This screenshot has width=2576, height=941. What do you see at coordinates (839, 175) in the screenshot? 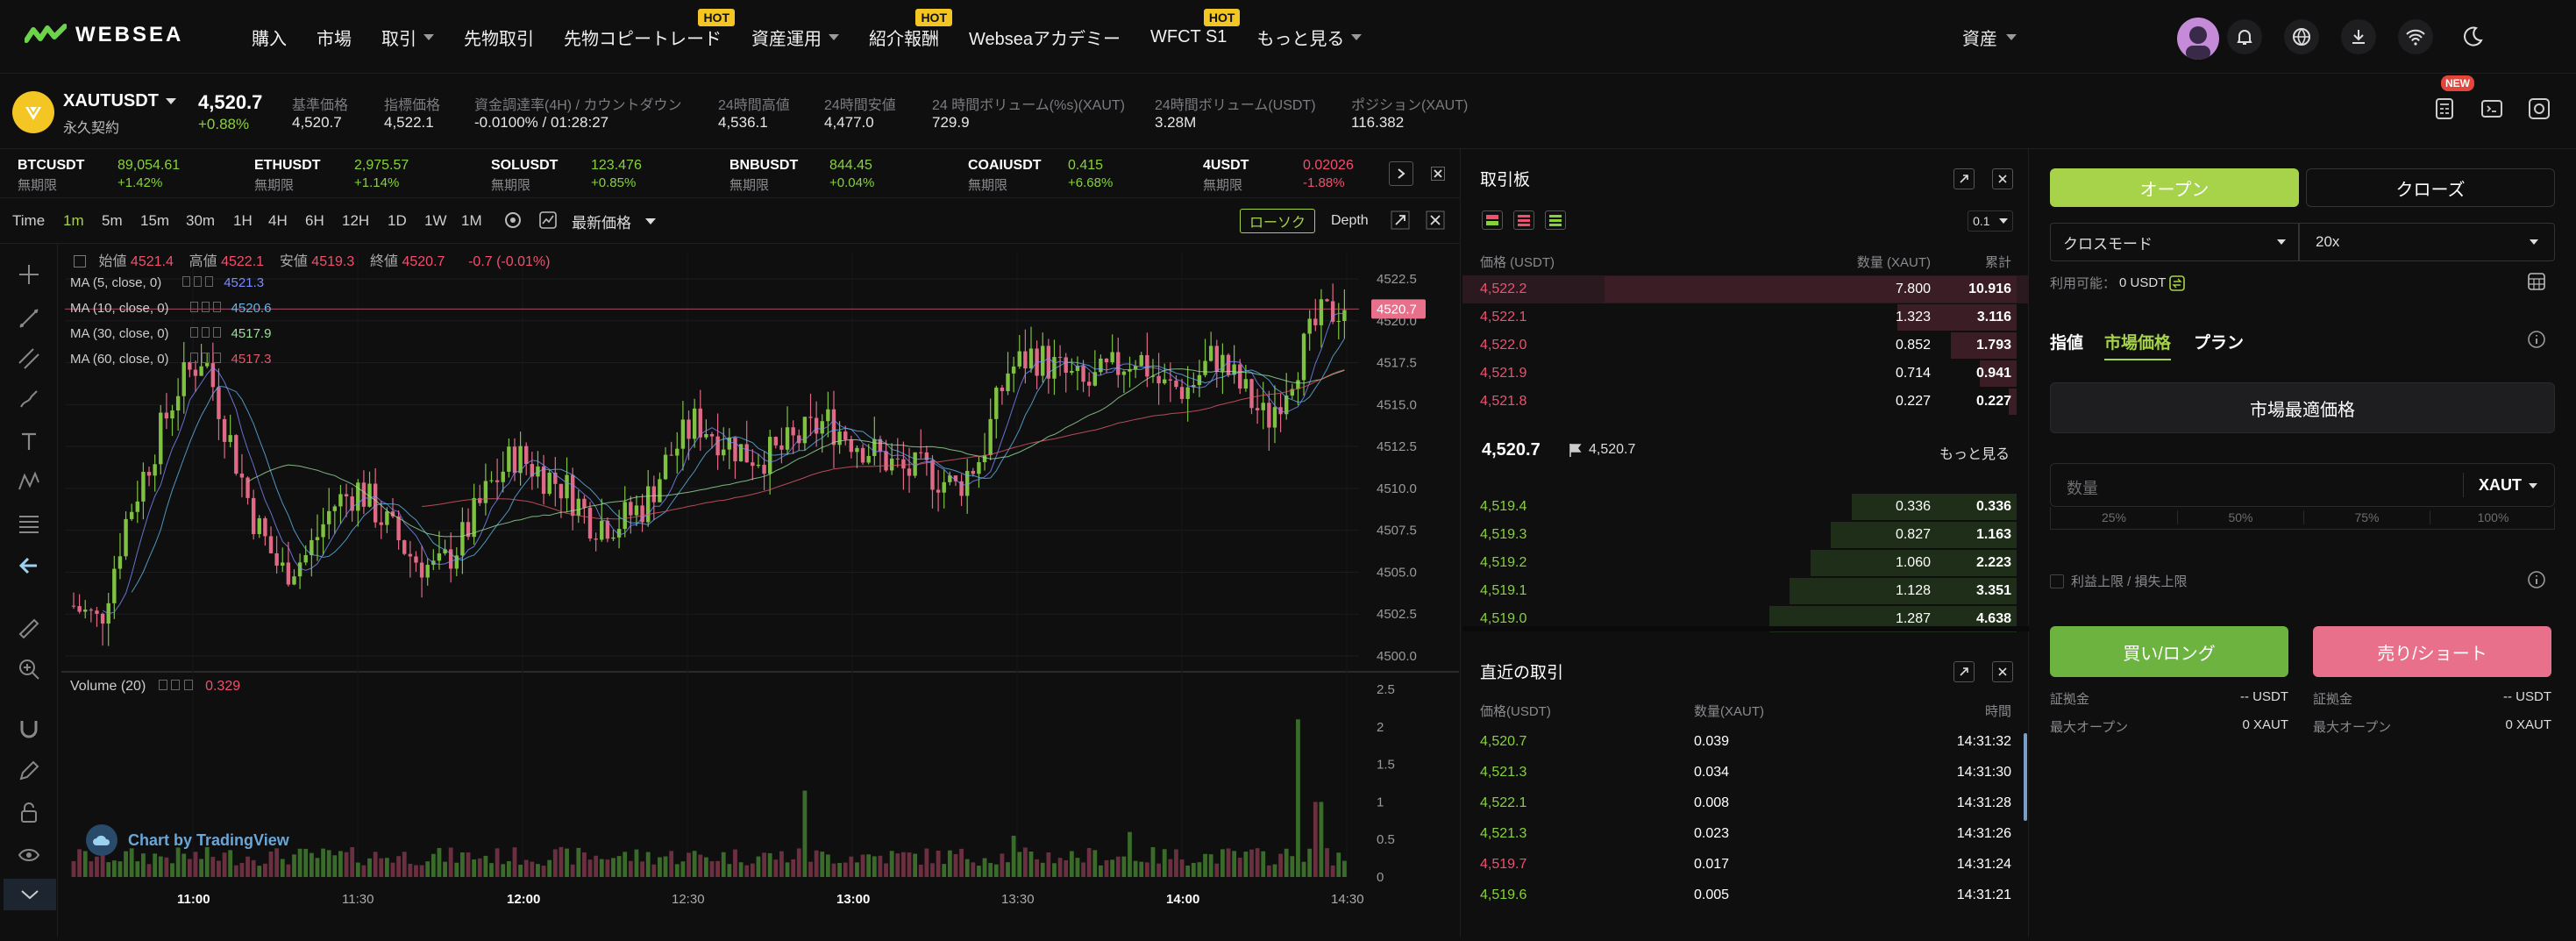
I see `symbol-item: BNBUSDT 無期限 844.45 +0.04%` at bounding box center [839, 175].